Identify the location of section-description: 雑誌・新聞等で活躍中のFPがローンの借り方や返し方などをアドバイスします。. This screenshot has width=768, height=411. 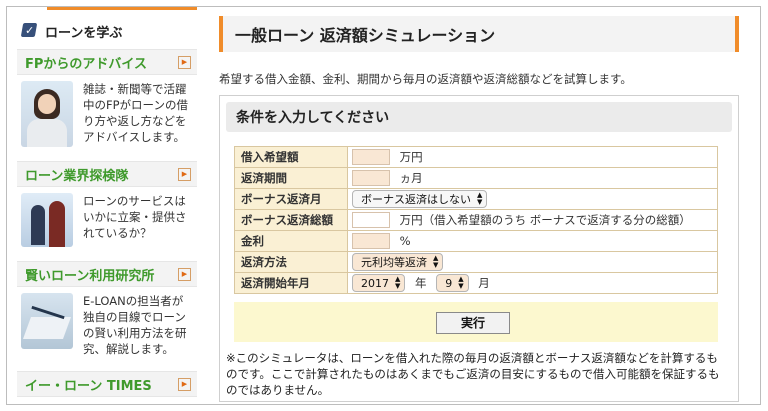
(135, 113).